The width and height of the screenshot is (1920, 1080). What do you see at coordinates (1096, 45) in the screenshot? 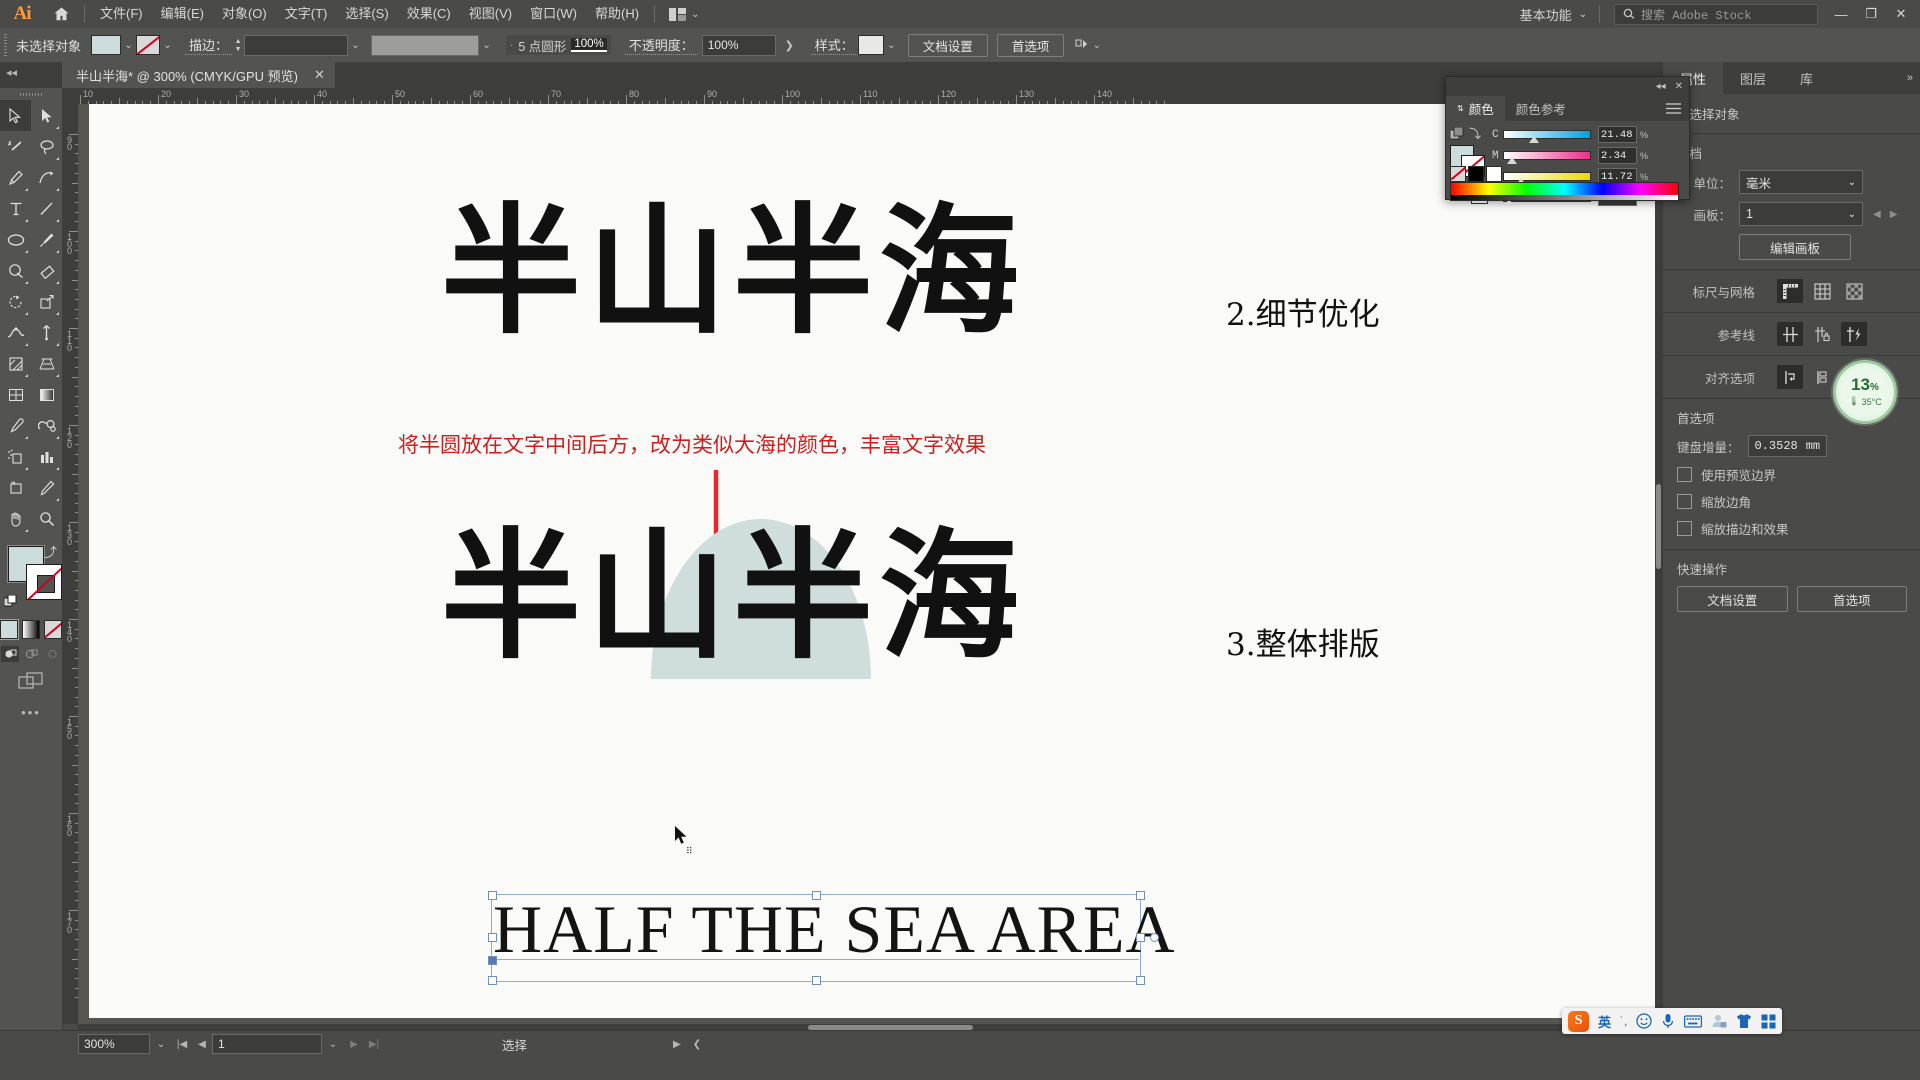
I see `control-bar-chevron-icon: ⌄` at bounding box center [1096, 45].